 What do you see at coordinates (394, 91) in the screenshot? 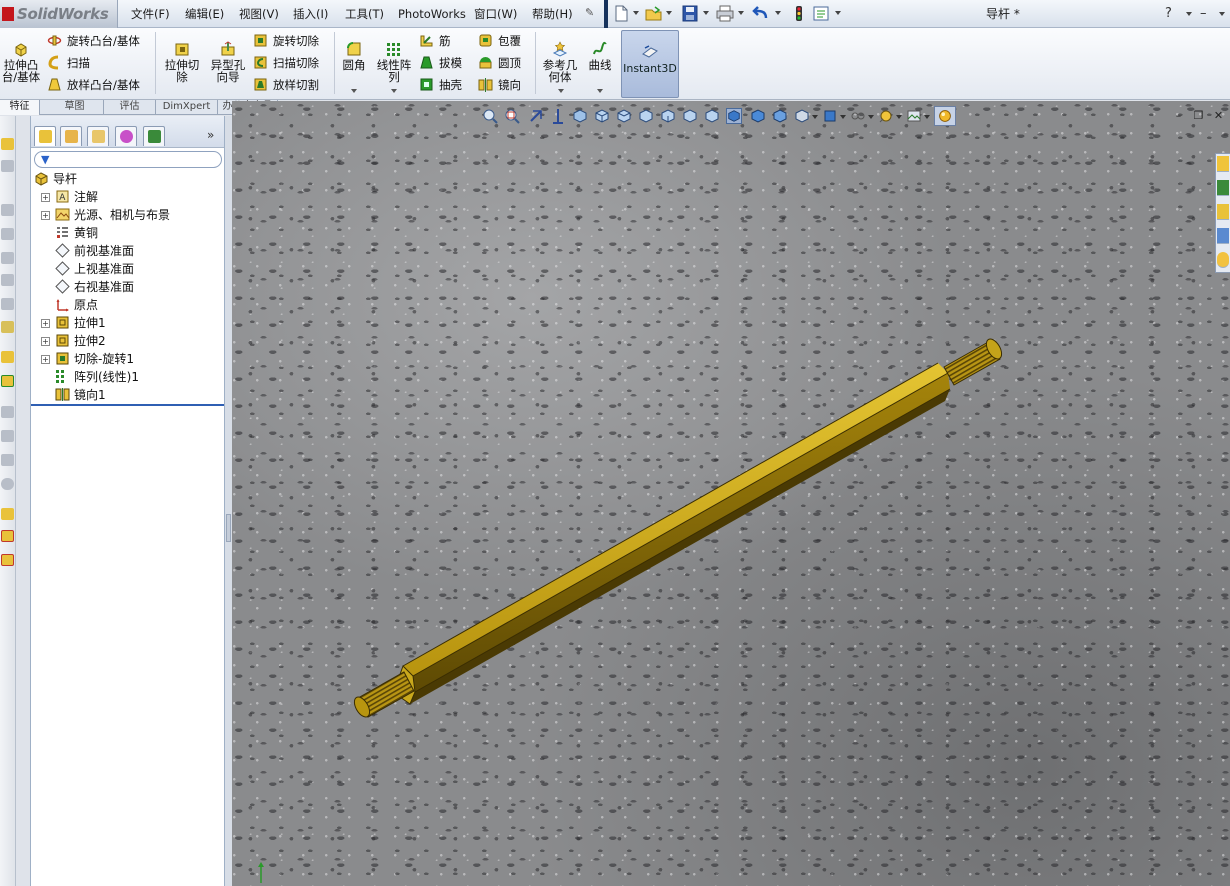
I see `linear-pattern-dropdown-icon` at bounding box center [394, 91].